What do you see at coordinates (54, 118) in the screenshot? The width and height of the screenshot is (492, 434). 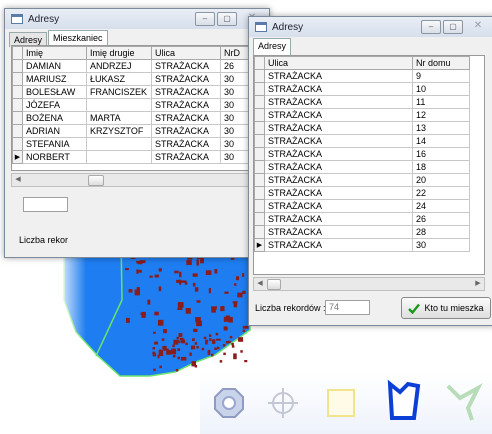 I see `table-cell: BOŻENA` at bounding box center [54, 118].